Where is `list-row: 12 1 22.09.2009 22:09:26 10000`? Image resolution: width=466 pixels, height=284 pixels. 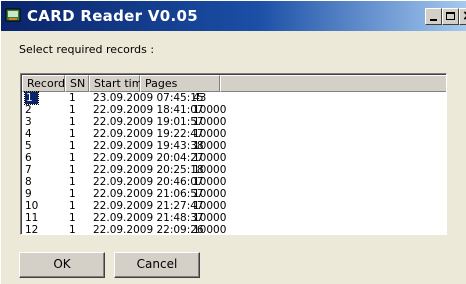 list-row: 12 1 22.09.2009 22:09:26 10000 is located at coordinates (234, 229).